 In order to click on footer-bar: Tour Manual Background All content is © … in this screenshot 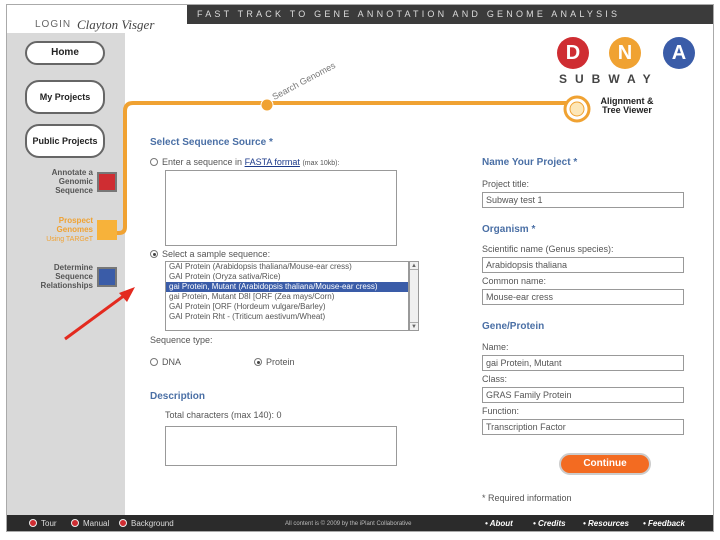, I will do `click(360, 523)`.